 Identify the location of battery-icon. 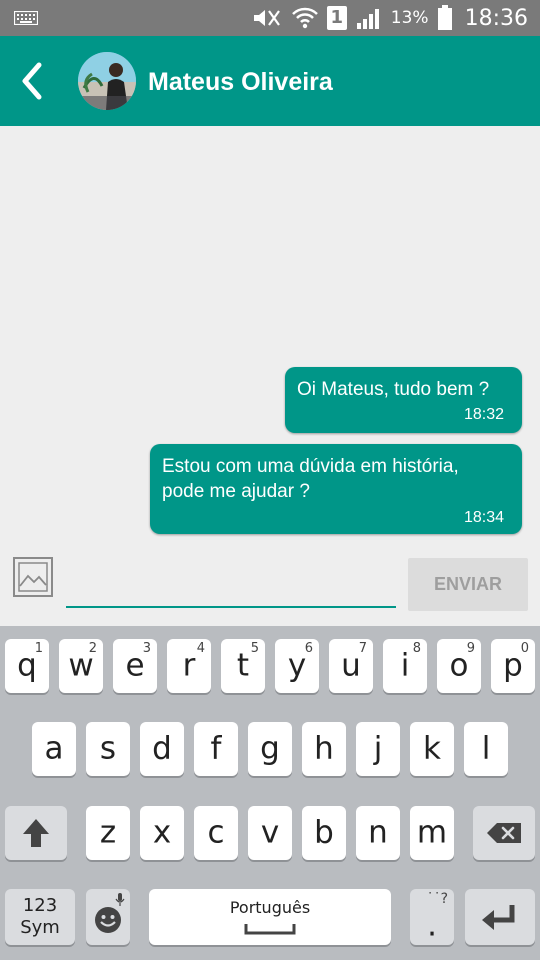
(444, 17).